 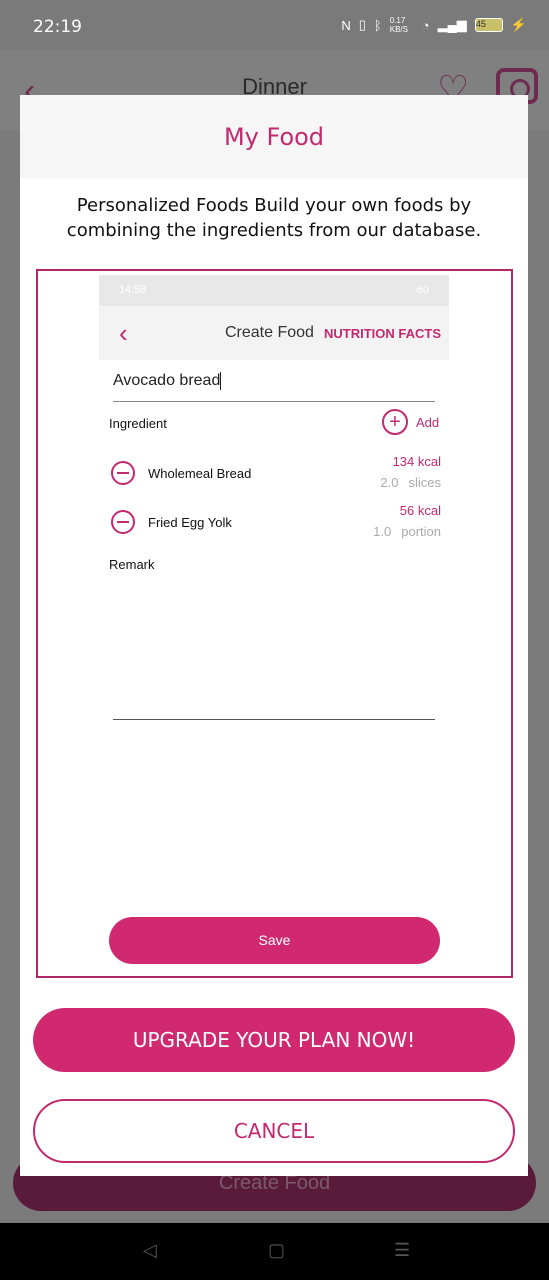 I want to click on text-caret, so click(x=221, y=381).